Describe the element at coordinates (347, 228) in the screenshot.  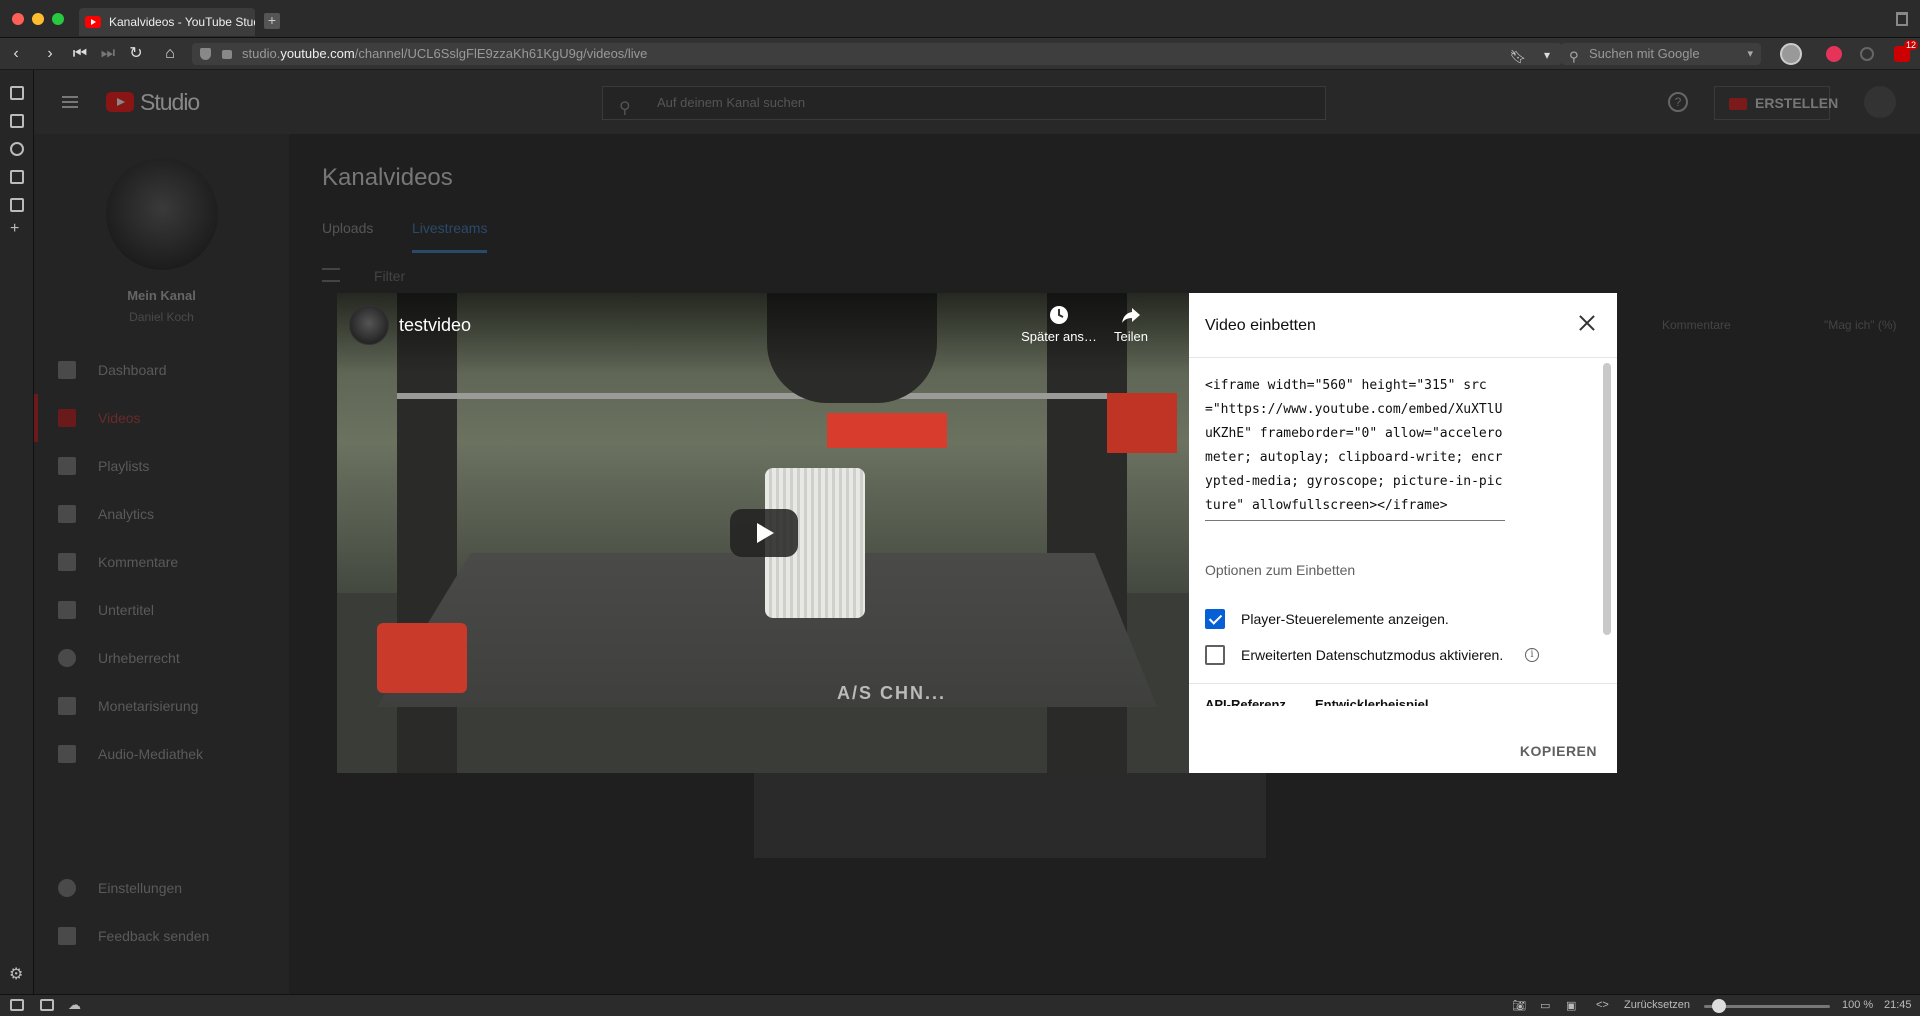
I see `tab-uploads: Uploads` at that location.